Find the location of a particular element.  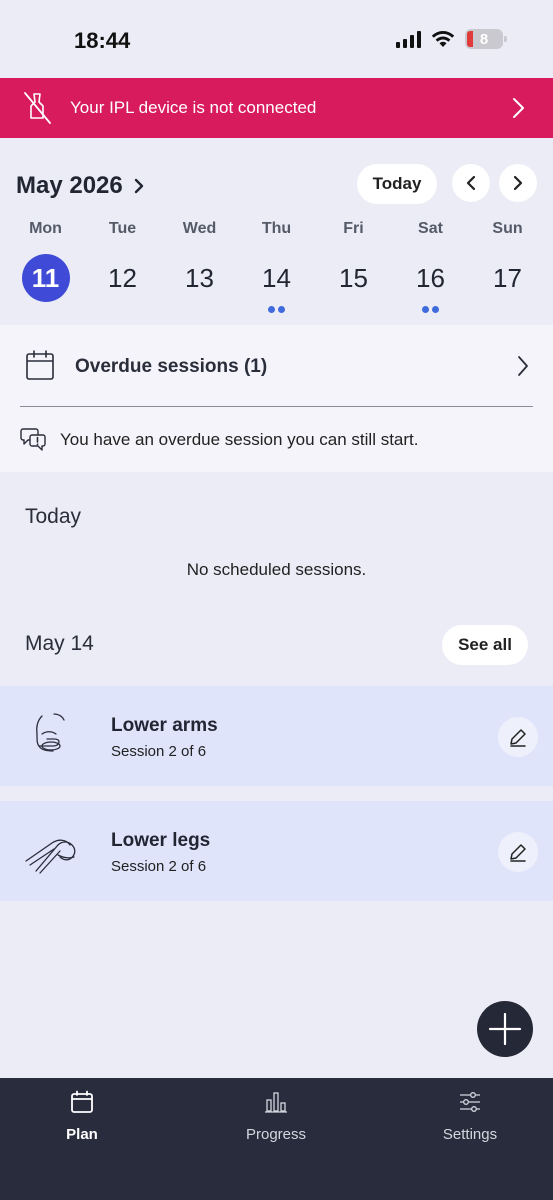

day-tue: Tue 12 is located at coordinates (122, 267).